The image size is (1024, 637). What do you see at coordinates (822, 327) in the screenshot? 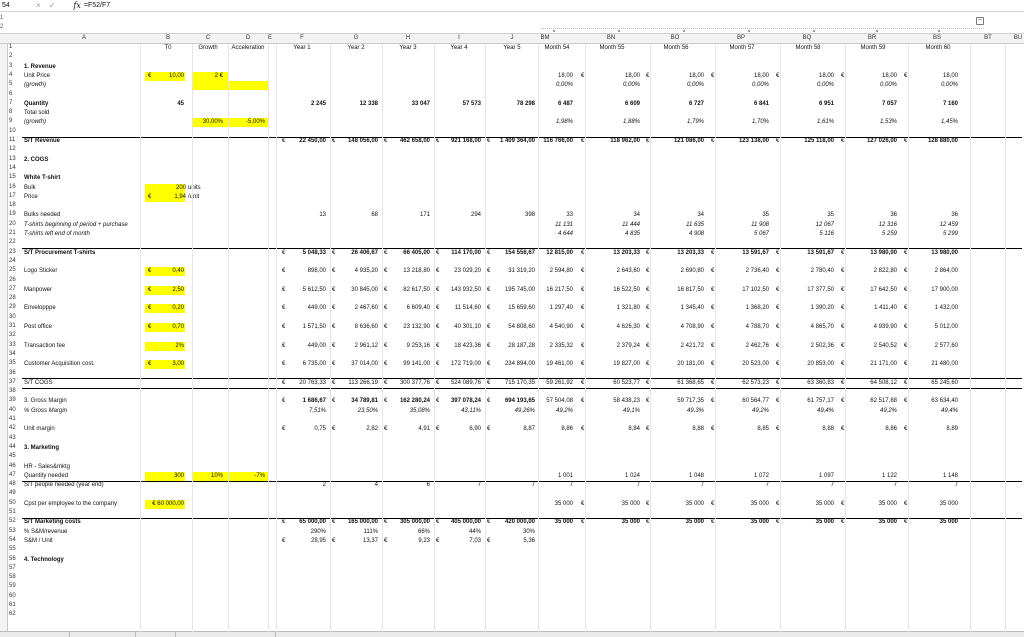
I see `month-value: 4 865,70` at bounding box center [822, 327].